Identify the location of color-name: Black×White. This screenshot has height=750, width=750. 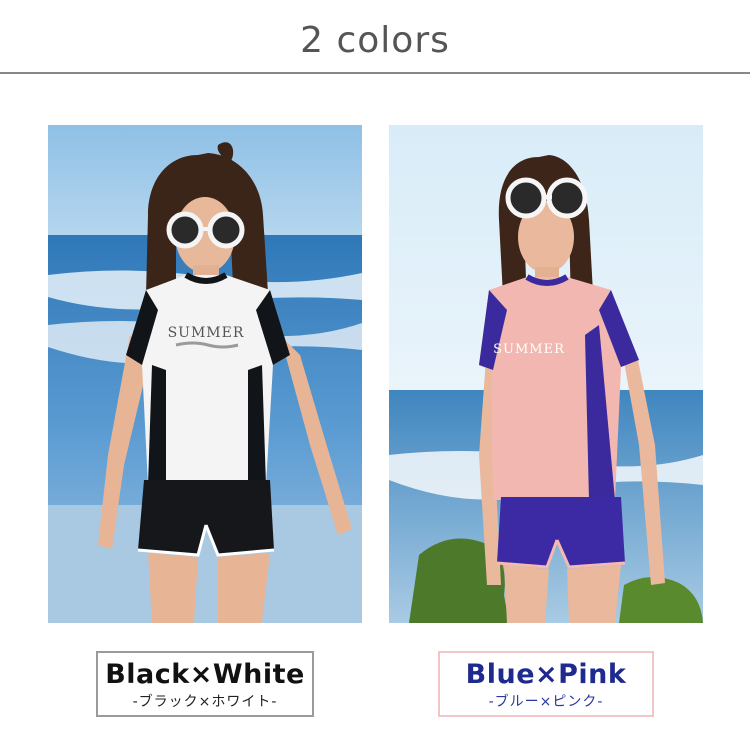
(205, 674).